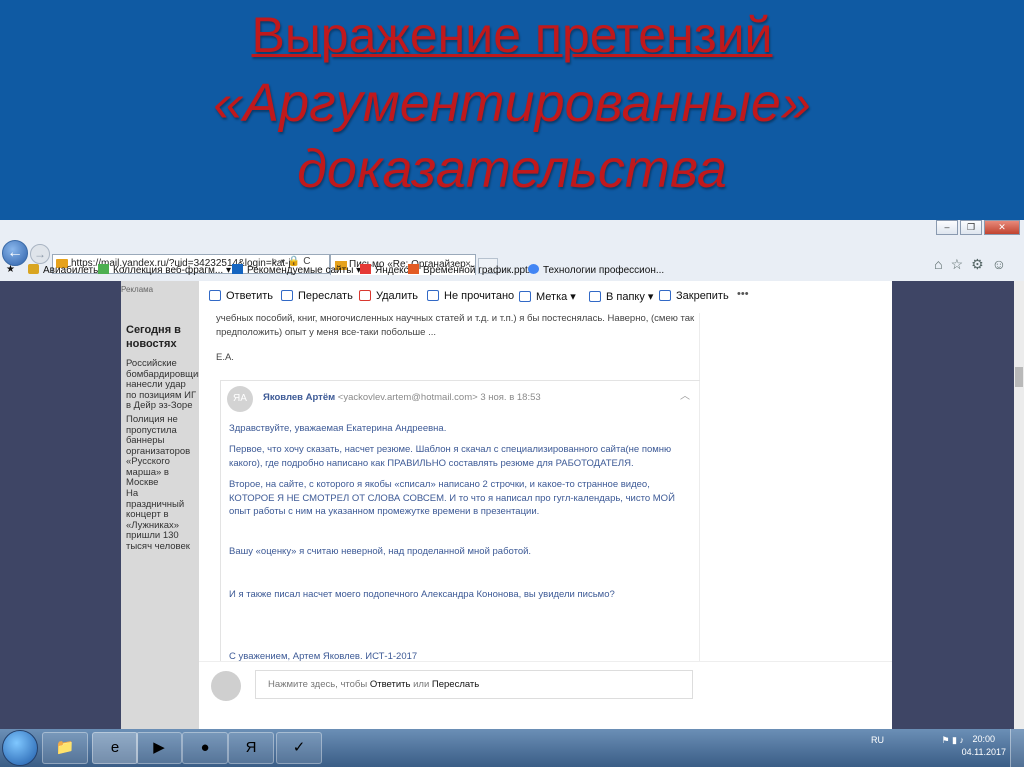  What do you see at coordinates (115, 748) in the screenshot?
I see `ie-icon: e` at bounding box center [115, 748].